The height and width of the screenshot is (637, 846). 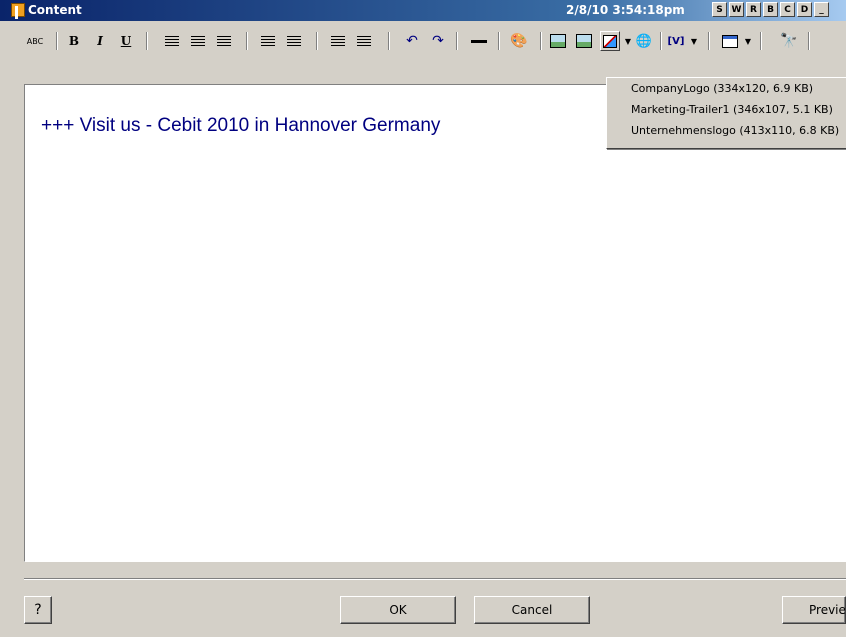 I want to click on align-left-icon, so click(x=172, y=41).